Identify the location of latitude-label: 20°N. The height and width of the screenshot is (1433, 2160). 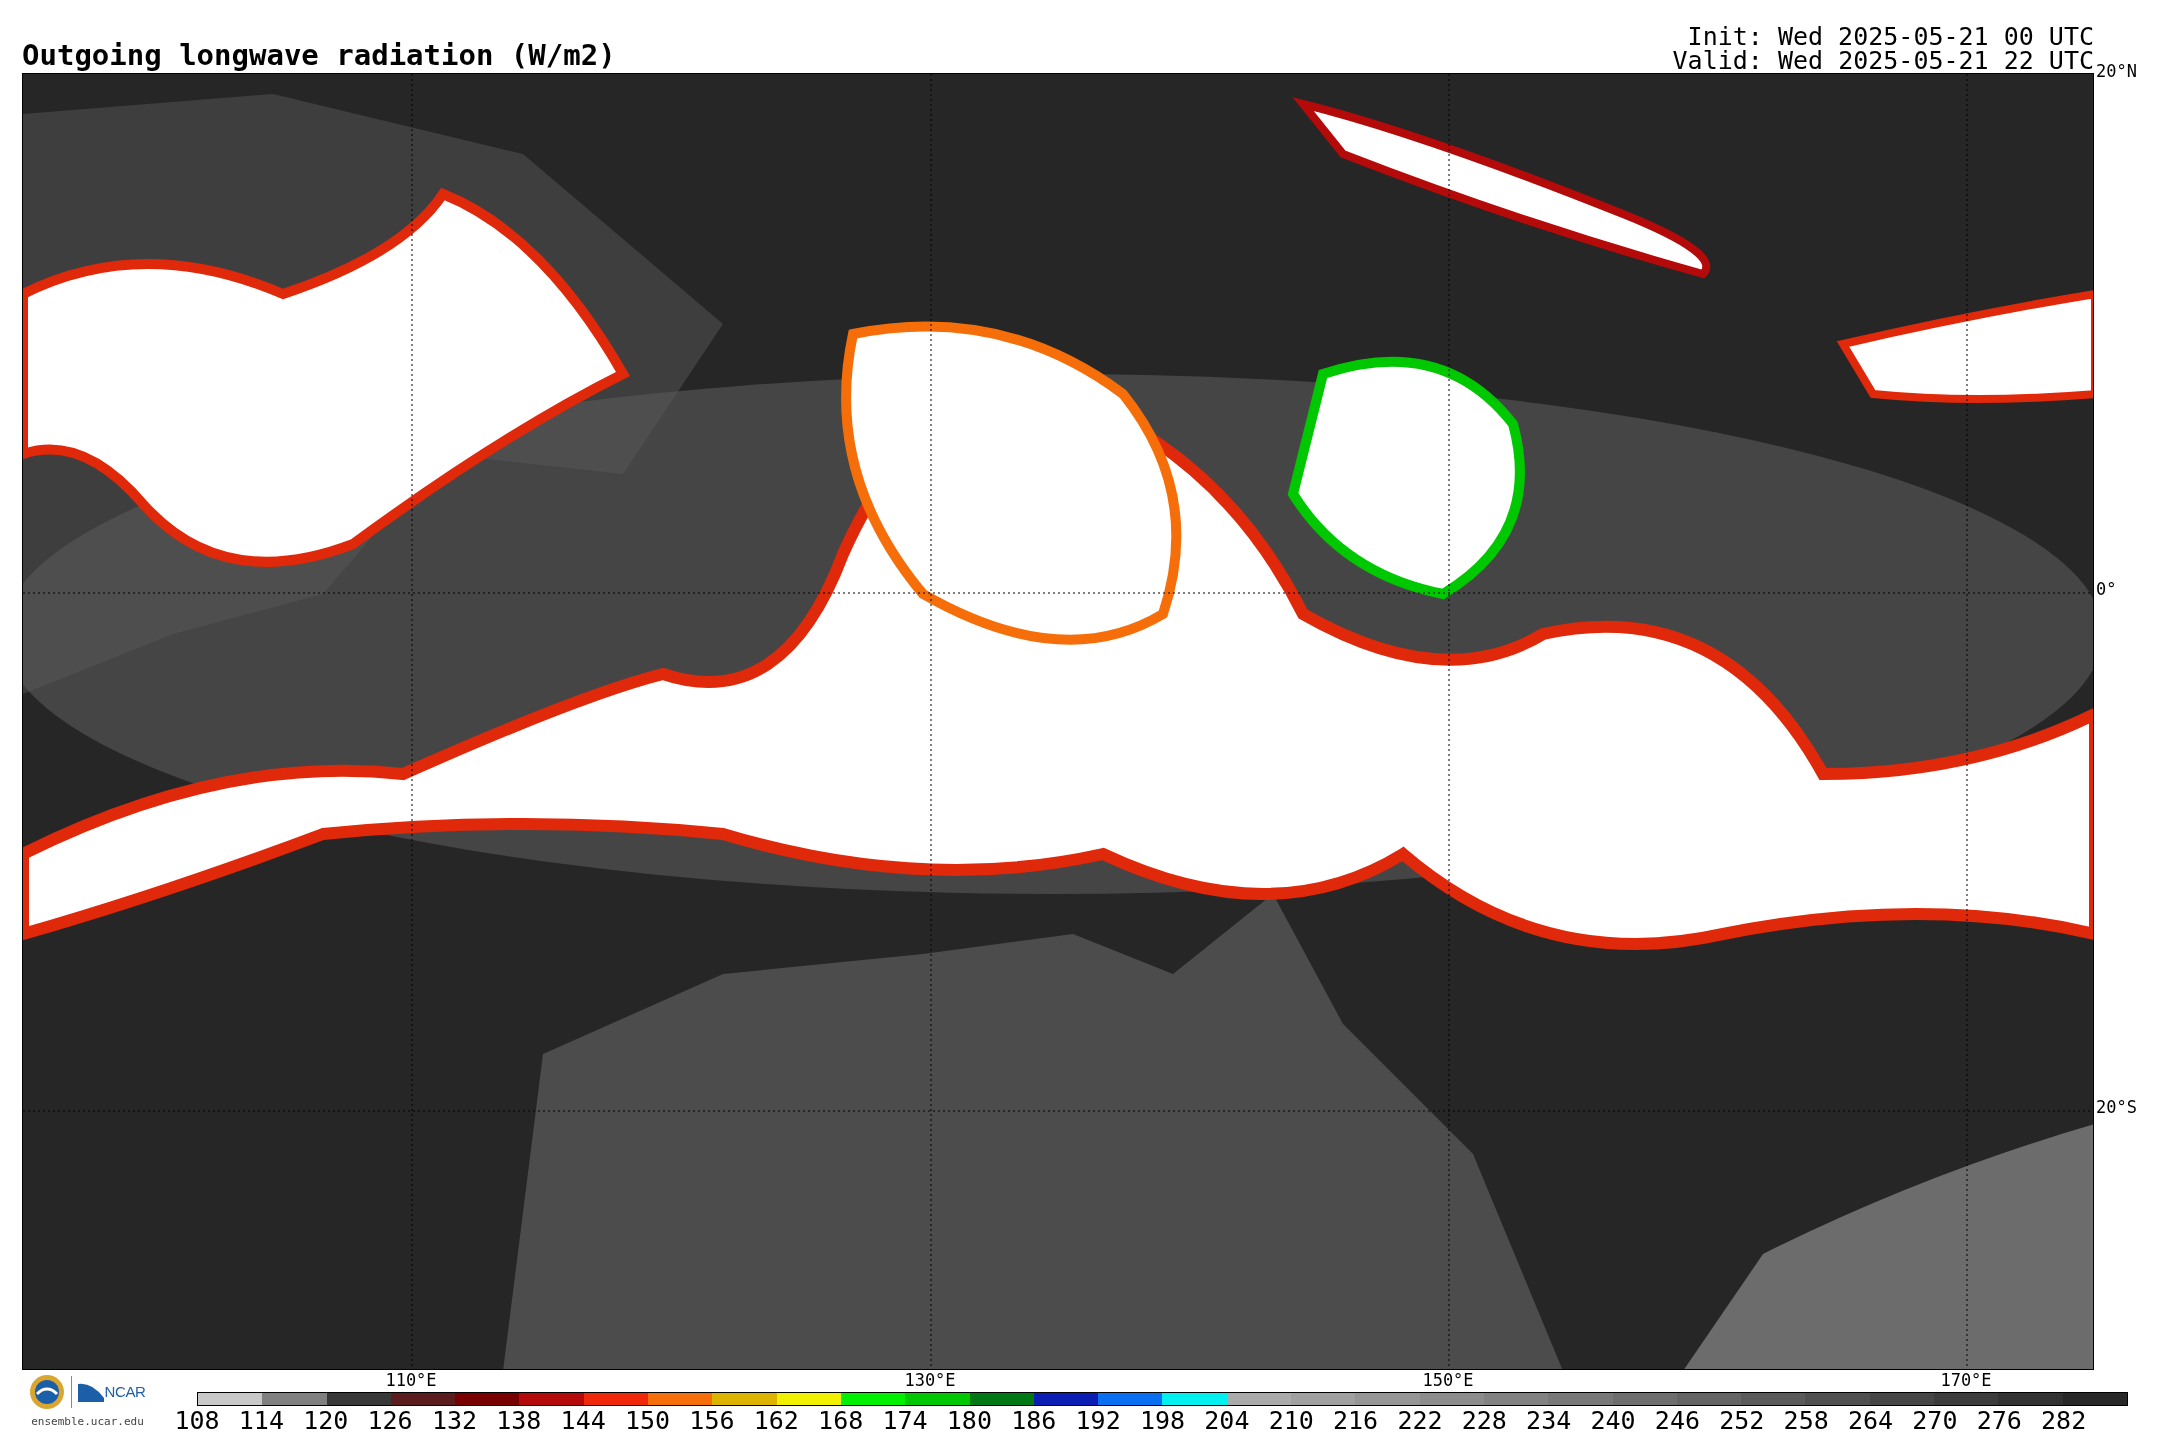
(2116, 71).